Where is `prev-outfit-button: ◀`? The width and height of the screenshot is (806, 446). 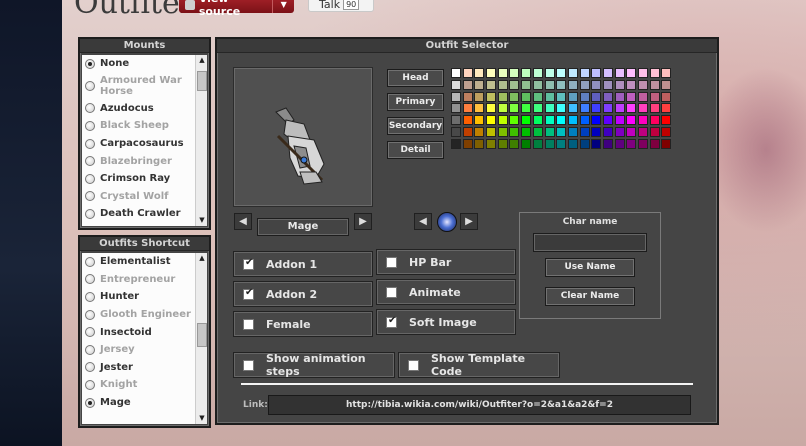
prev-outfit-button: ◀ is located at coordinates (243, 221).